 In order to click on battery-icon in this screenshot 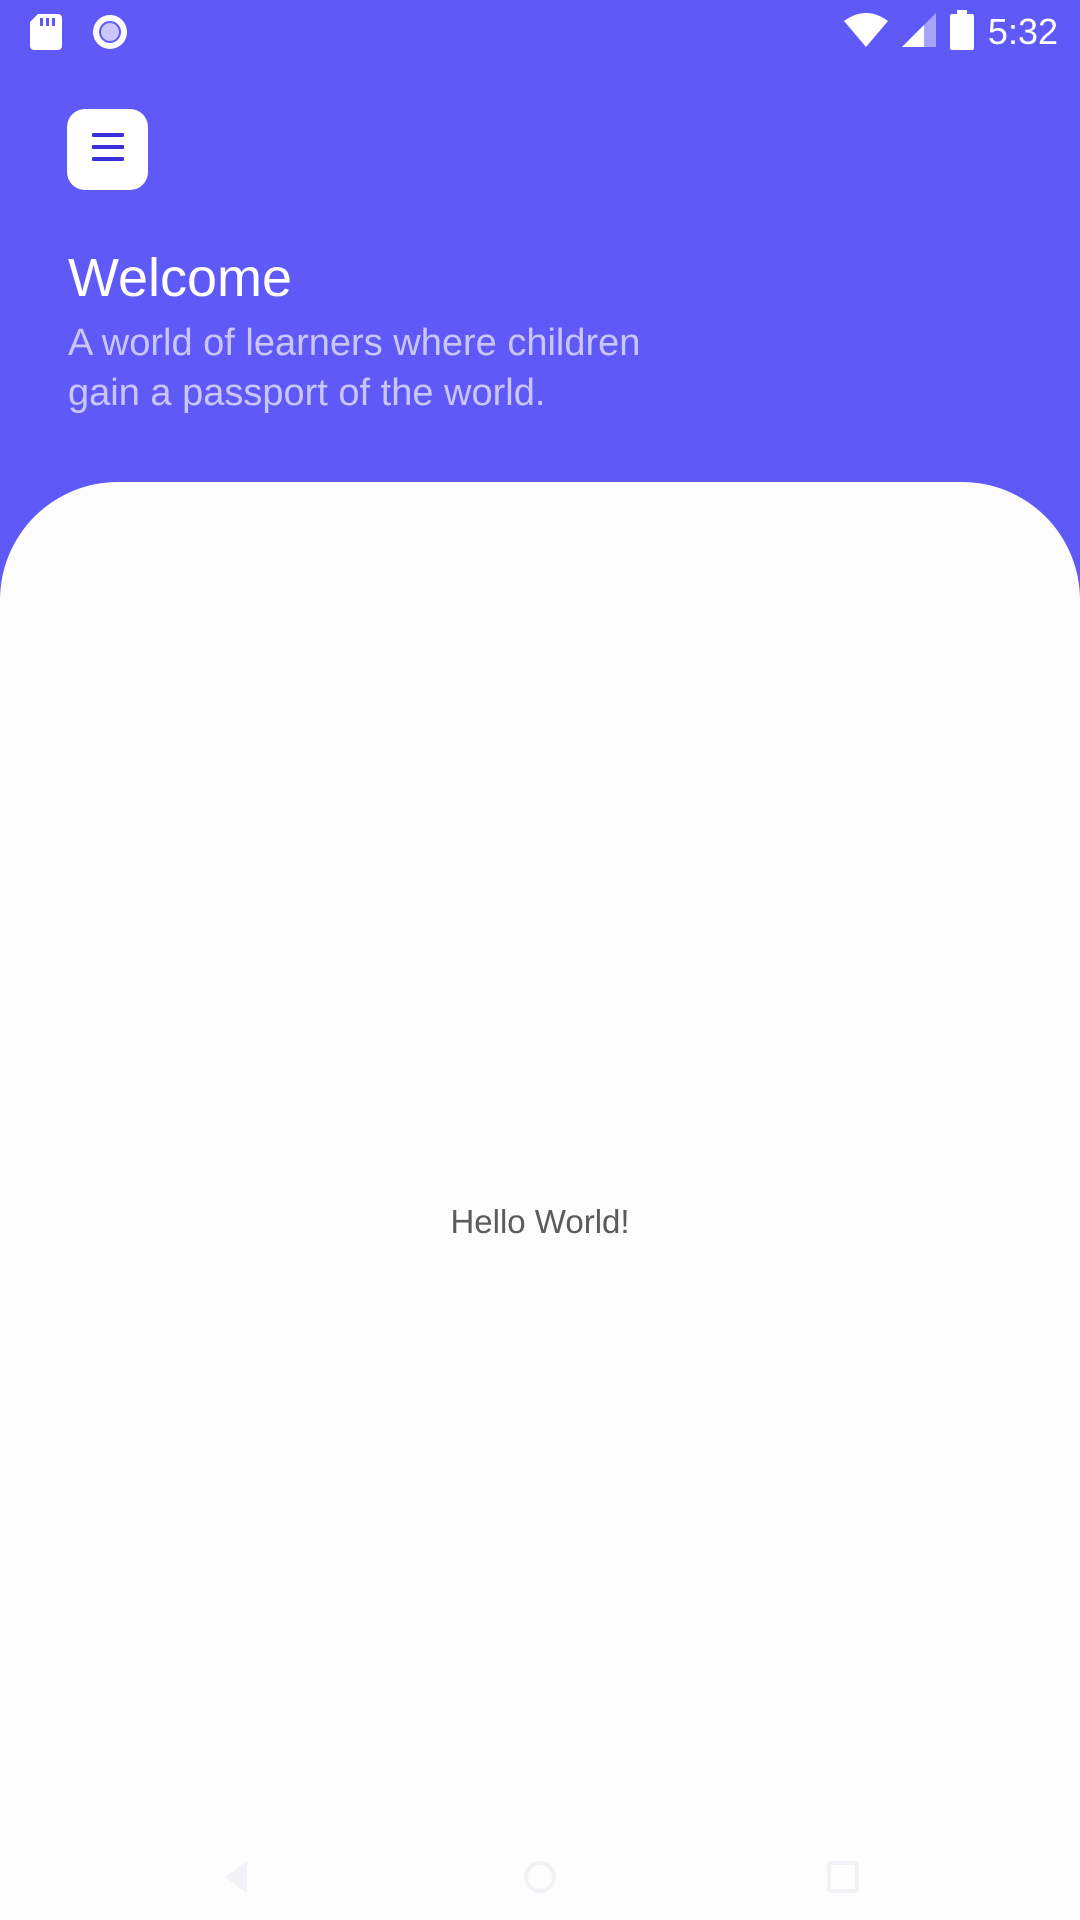, I will do `click(961, 32)`.